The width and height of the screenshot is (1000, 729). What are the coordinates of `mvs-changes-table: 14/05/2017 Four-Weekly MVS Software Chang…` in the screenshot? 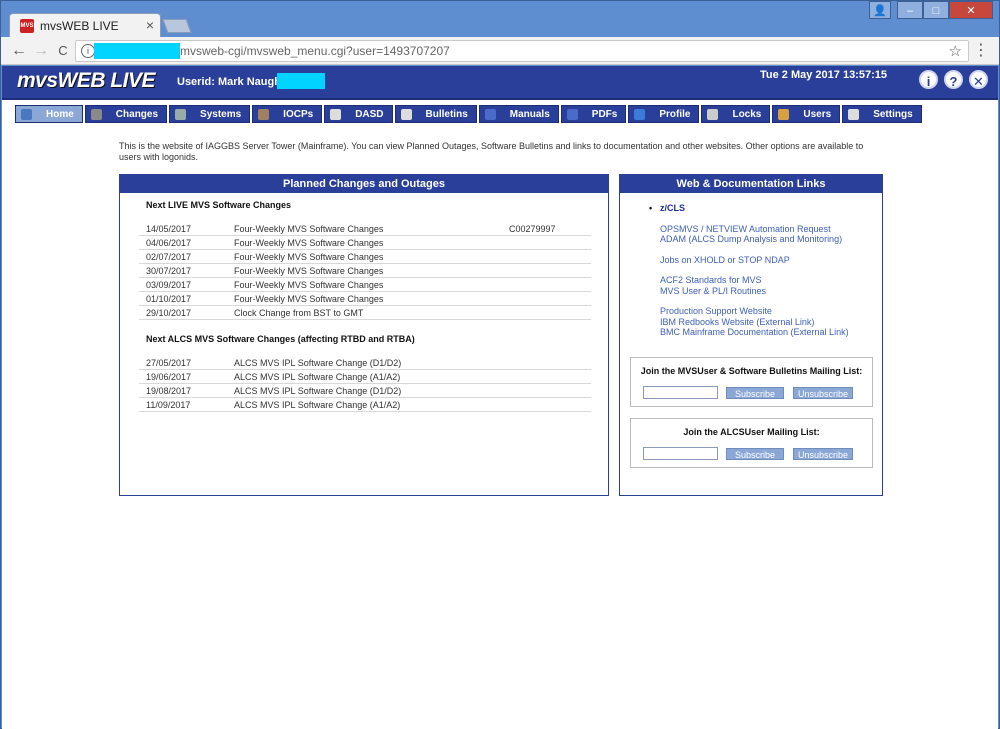 It's located at (365, 271).